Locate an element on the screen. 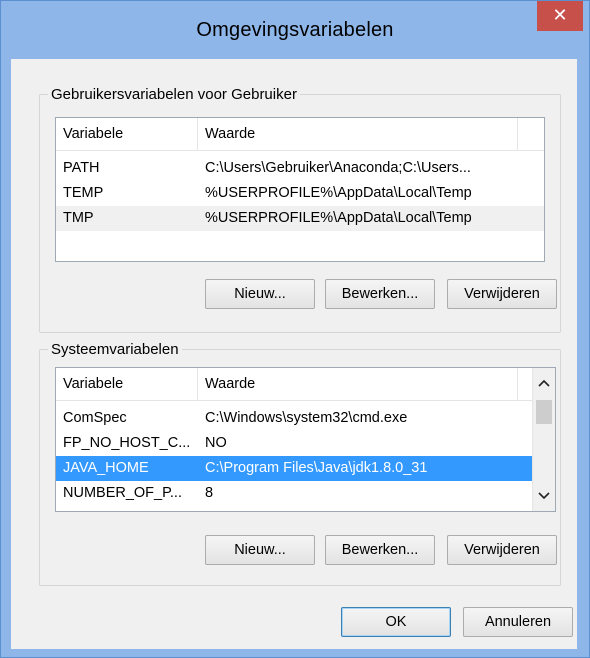 This screenshot has height=658, width=590. window-title: Omgevingsvariabelen is located at coordinates (295, 30).